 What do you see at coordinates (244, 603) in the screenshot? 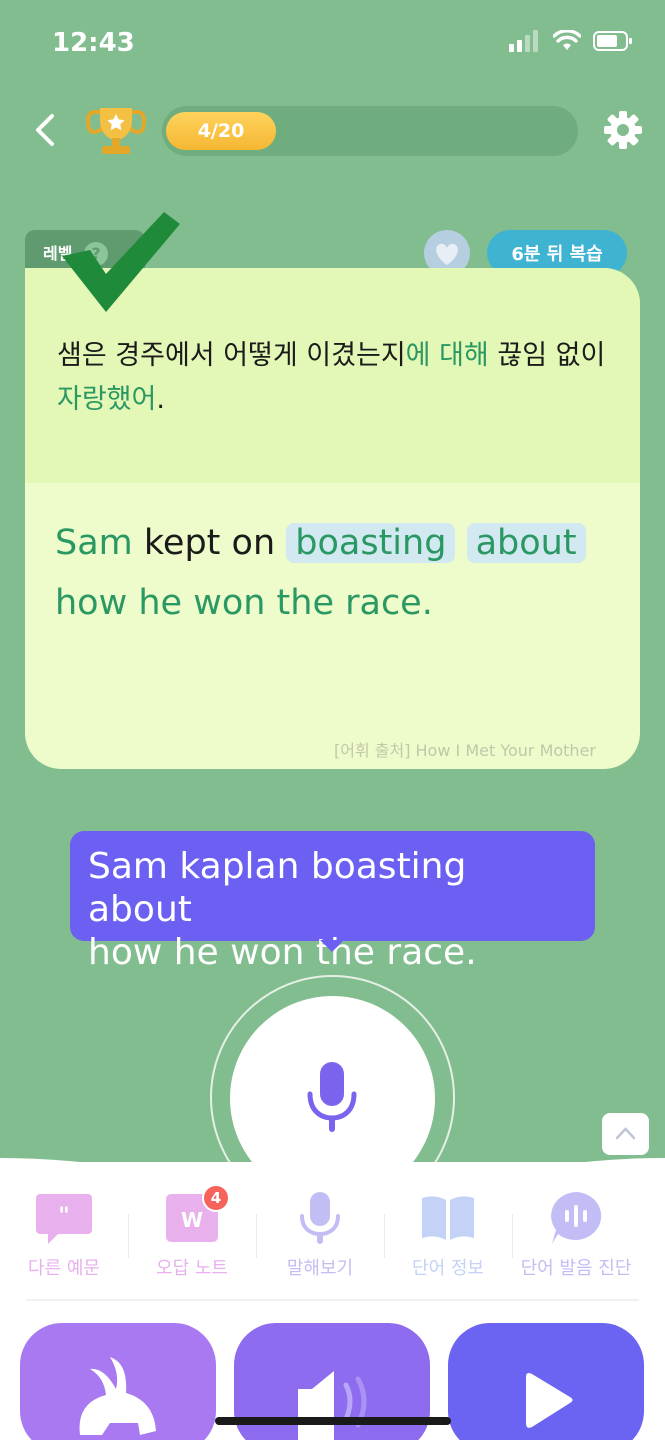
I see `english-word: how he won the race.` at bounding box center [244, 603].